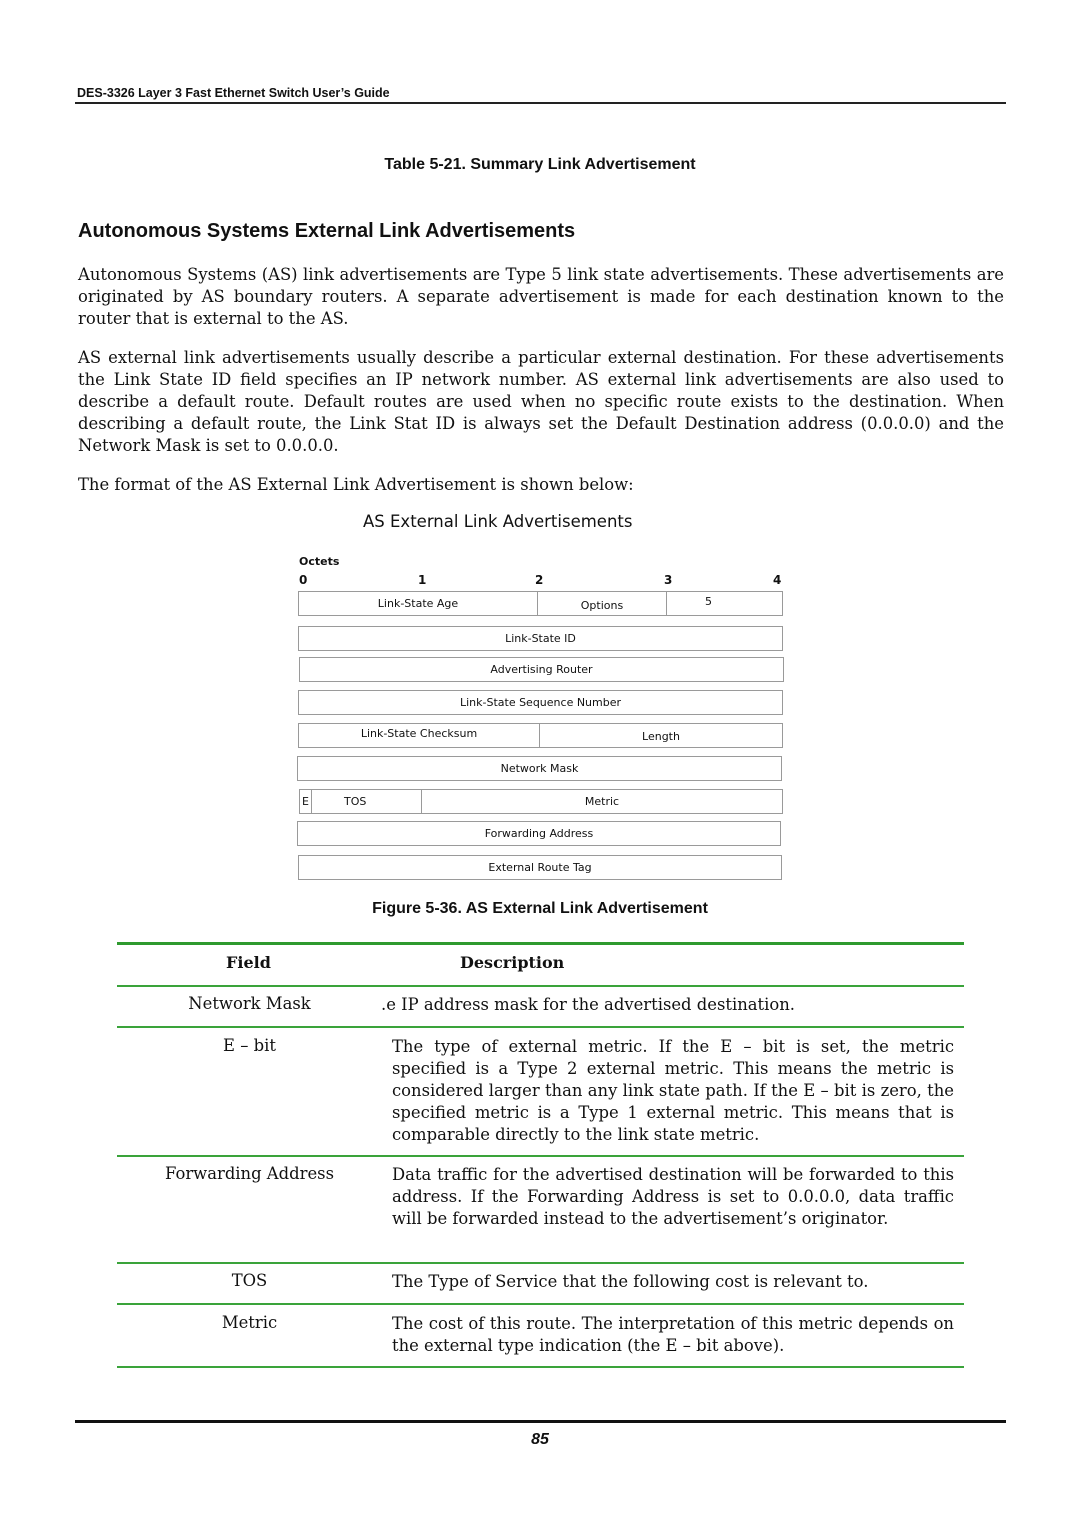 This screenshot has height=1528, width=1080. I want to click on field-e-bit: E, so click(305, 801).